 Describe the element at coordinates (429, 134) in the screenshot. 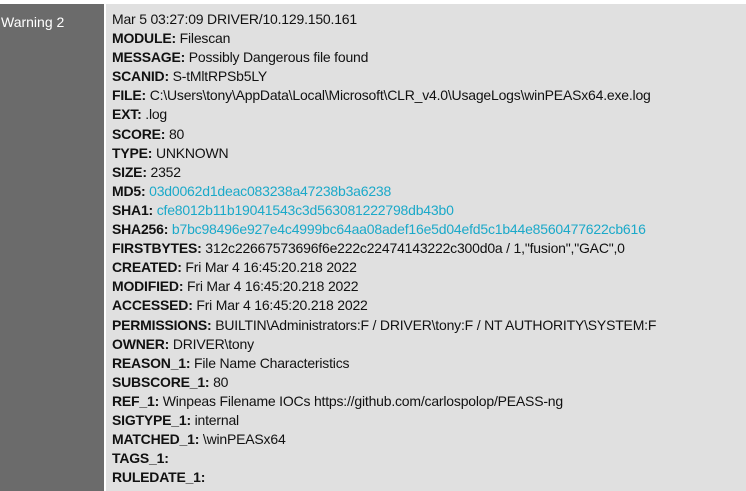

I see `field-row: SCORE: 80` at that location.